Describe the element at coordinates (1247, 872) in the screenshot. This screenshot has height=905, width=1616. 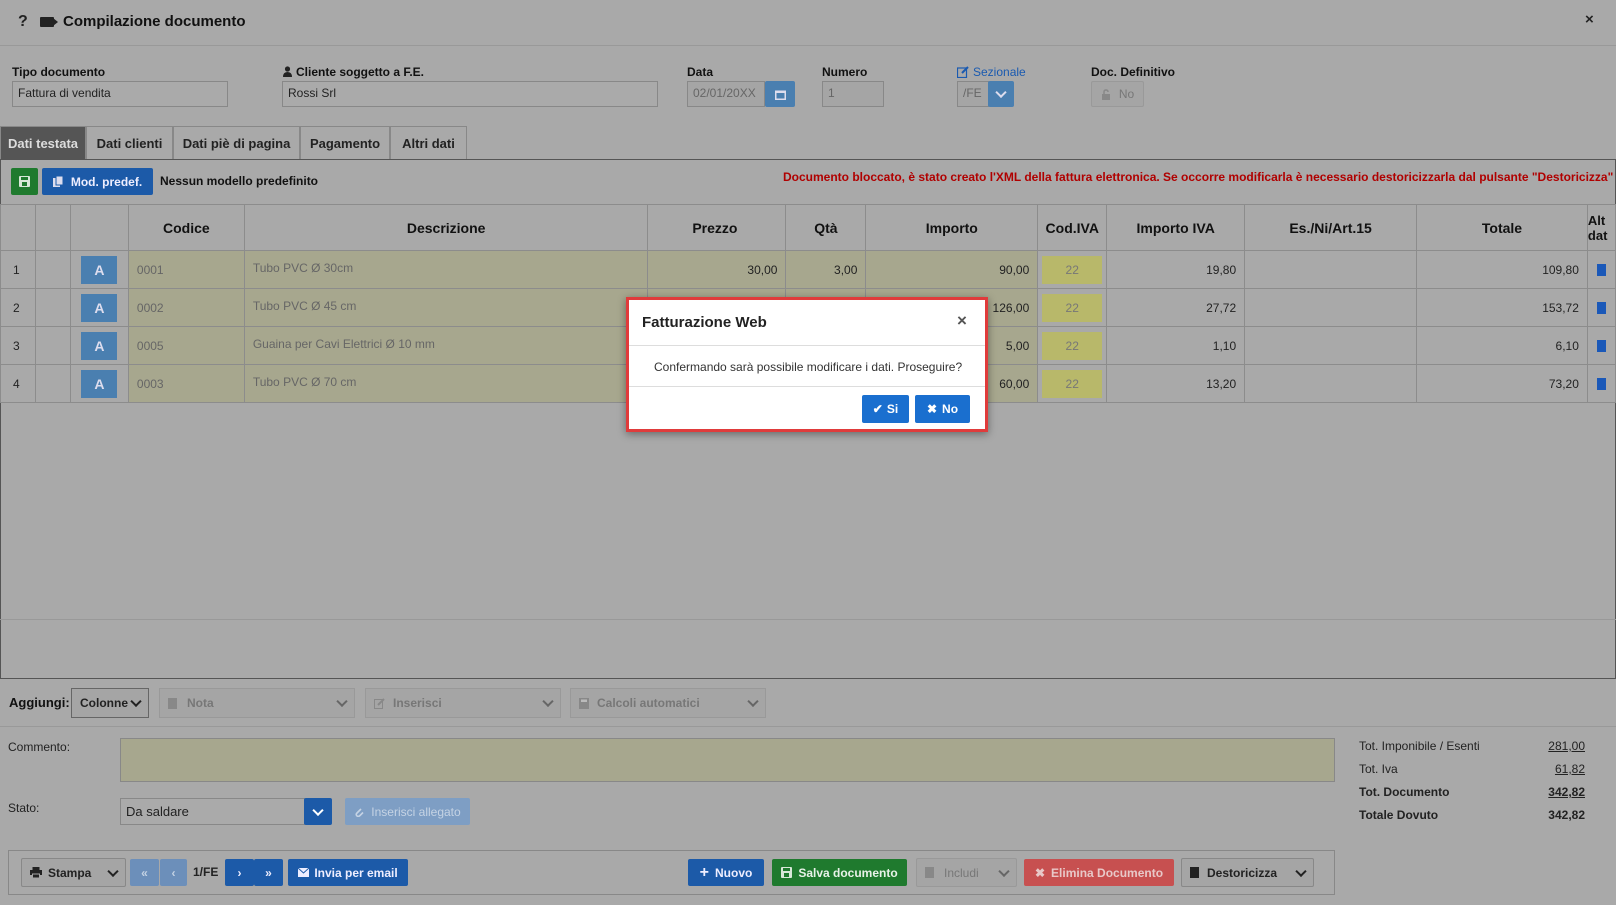
I see `destoricizza-dropdown: Destoricizza` at that location.